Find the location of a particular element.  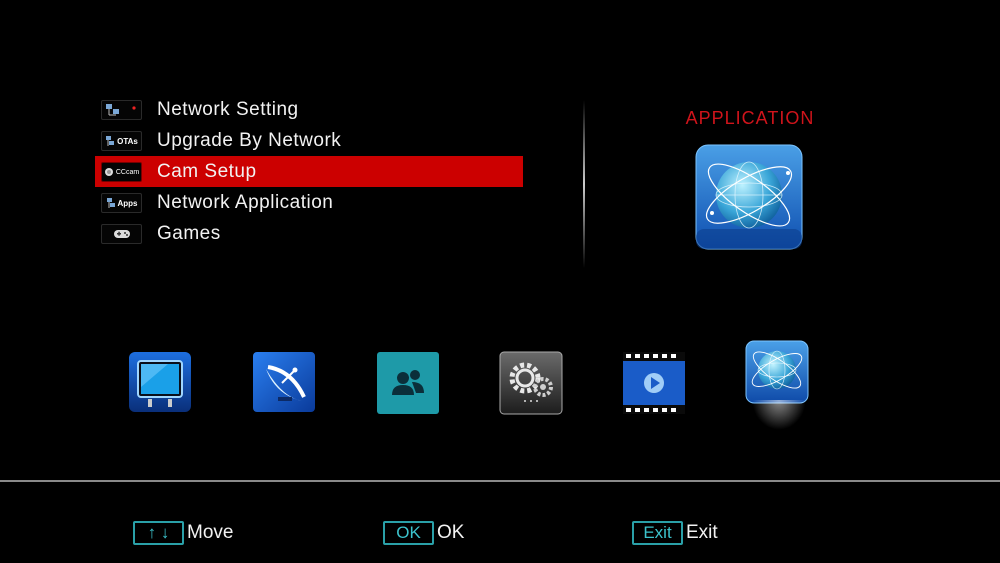

menu-item-label: Network Application is located at coordinates (245, 202).